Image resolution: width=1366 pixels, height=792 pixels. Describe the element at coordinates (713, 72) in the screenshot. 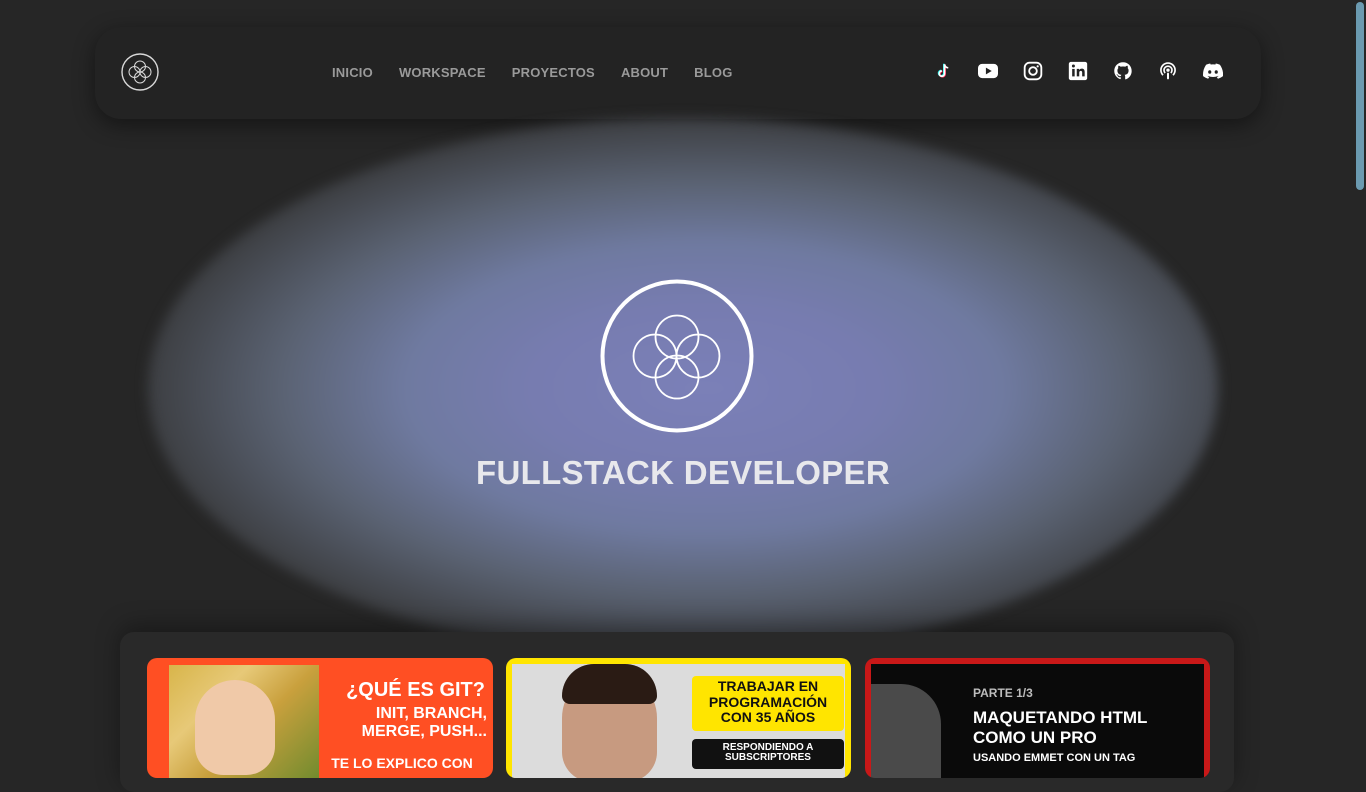

I see `nav-blog: BLOG` at that location.